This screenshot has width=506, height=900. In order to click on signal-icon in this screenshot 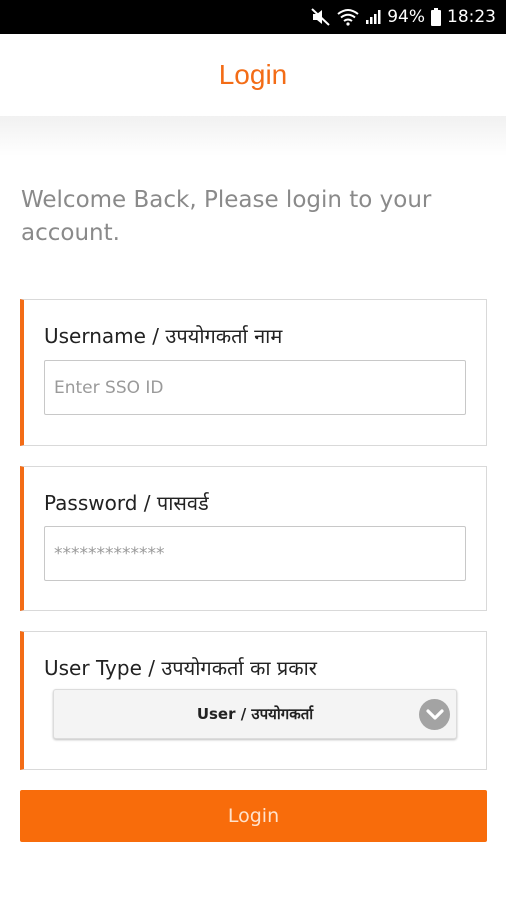, I will do `click(373, 17)`.